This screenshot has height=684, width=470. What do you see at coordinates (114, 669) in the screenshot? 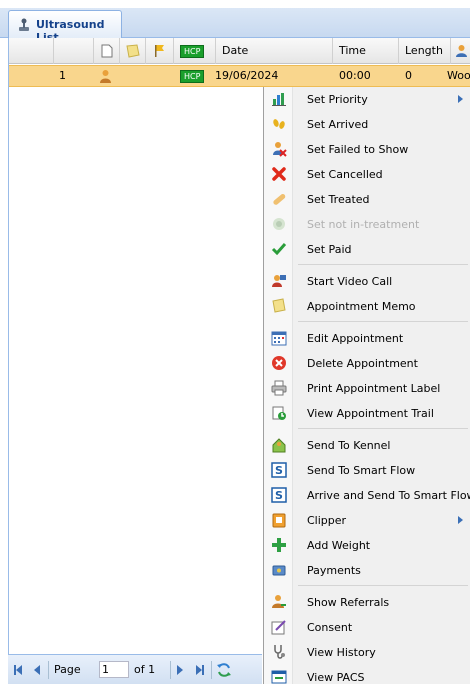
I see `page-input` at bounding box center [114, 669].